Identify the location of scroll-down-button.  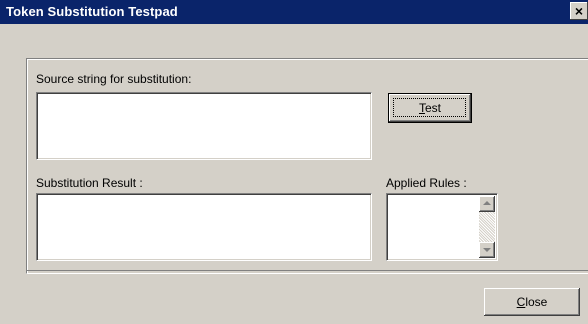
(487, 250).